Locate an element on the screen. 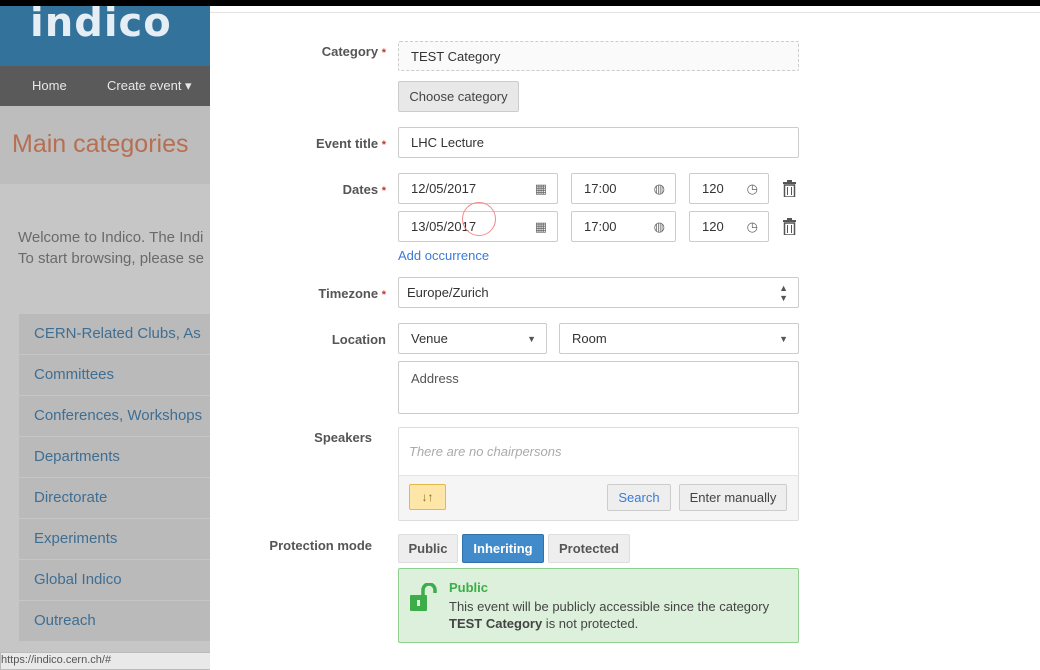 The width and height of the screenshot is (1040, 670). event-title-input: LHC Lecture is located at coordinates (598, 142).